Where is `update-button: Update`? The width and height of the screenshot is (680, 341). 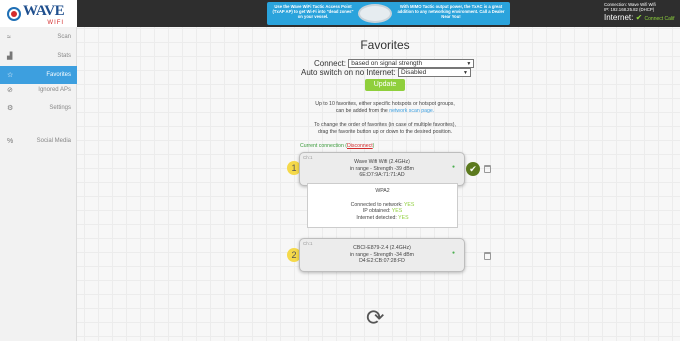 update-button: Update is located at coordinates (385, 85).